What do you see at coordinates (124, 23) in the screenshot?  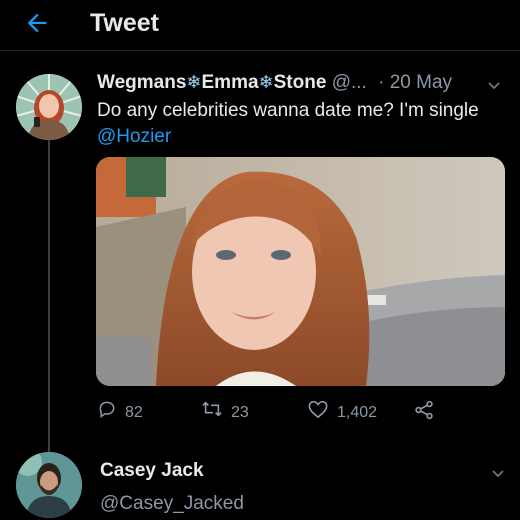 I see `page-title: Tweet` at bounding box center [124, 23].